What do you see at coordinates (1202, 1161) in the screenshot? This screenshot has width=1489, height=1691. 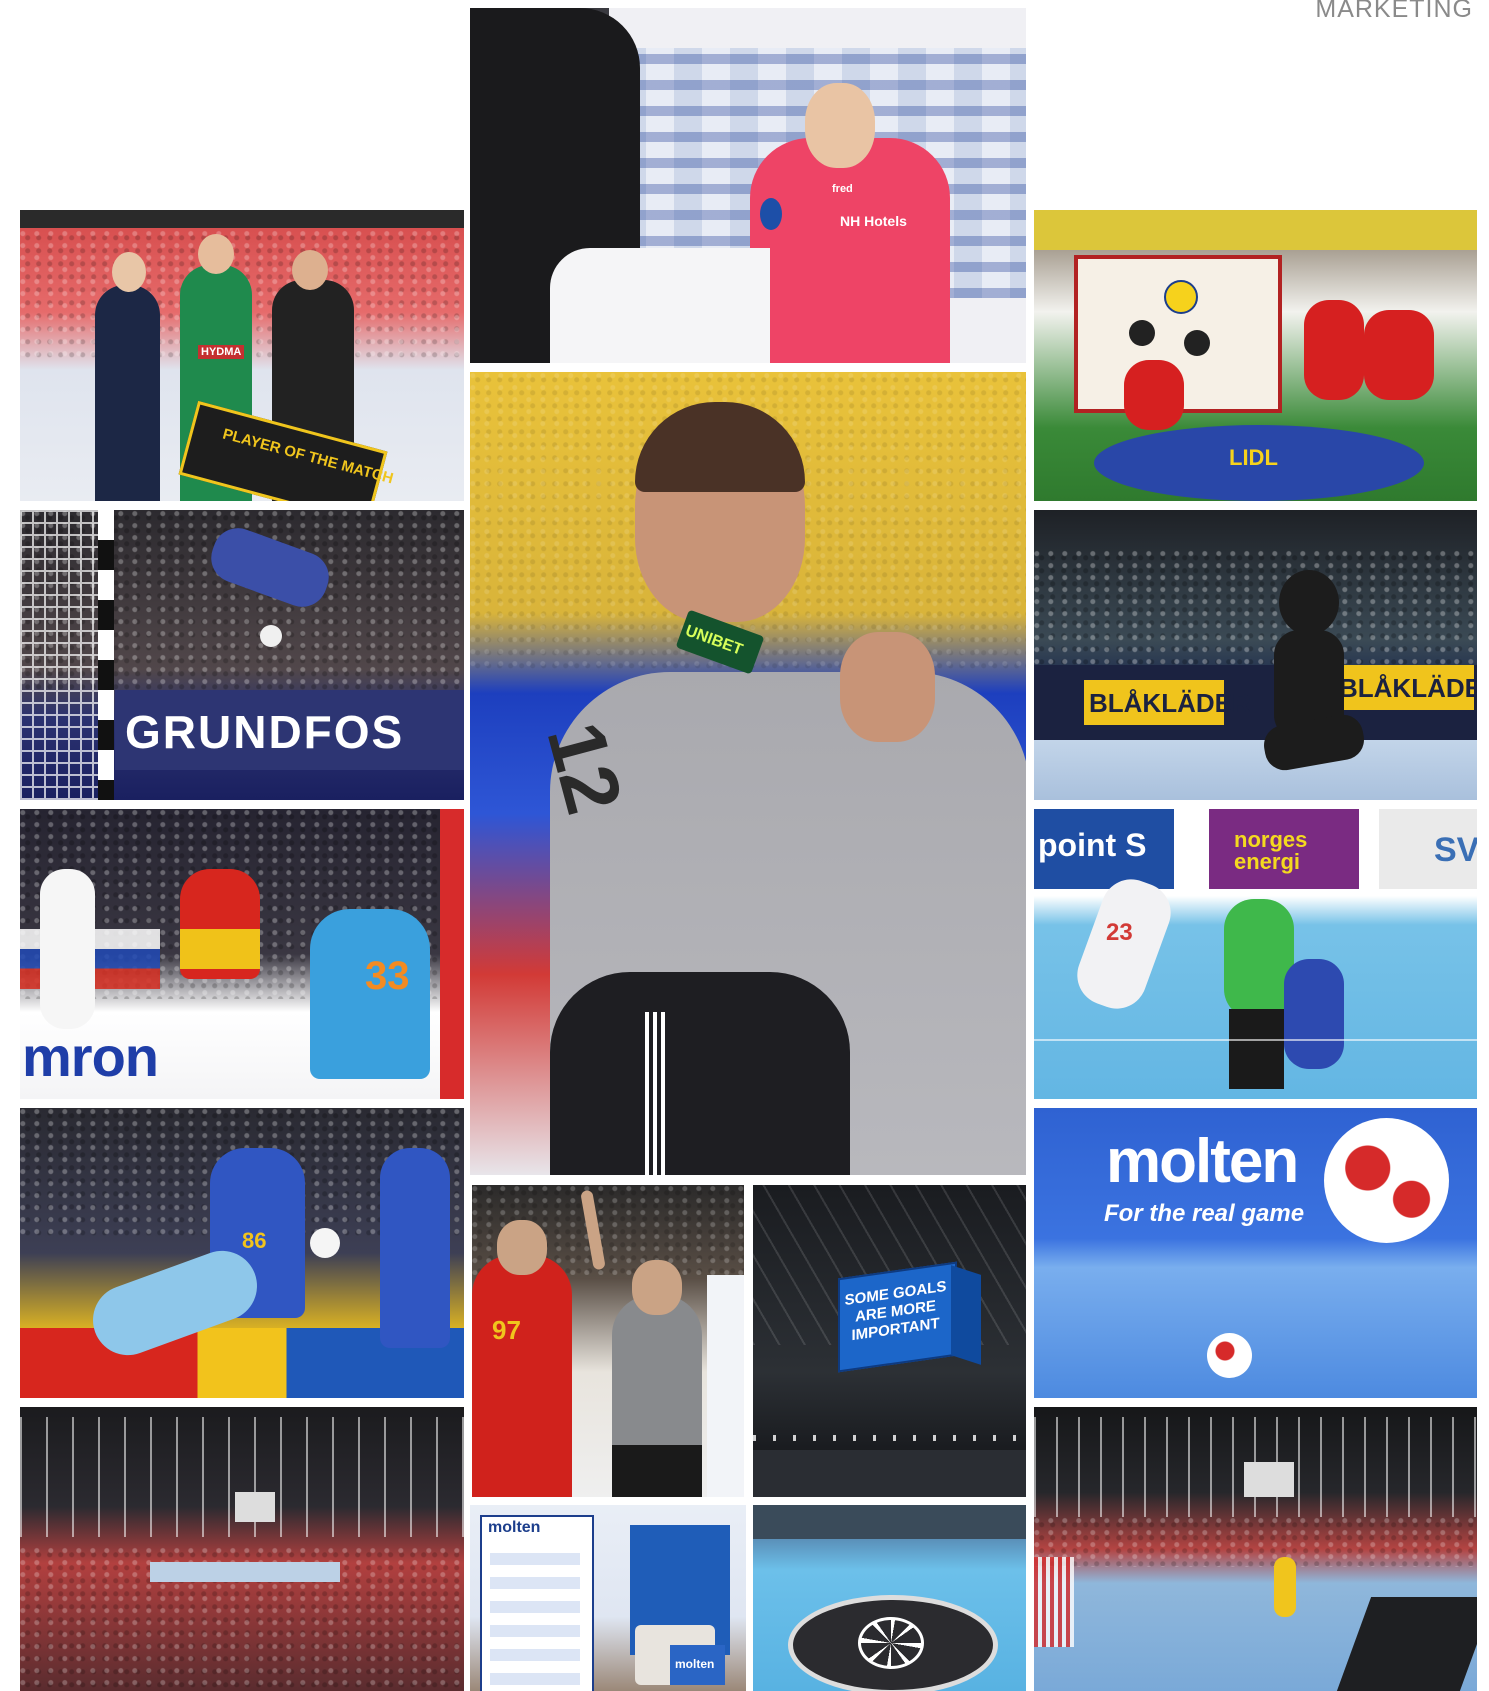 I see `molten-brand: molten` at bounding box center [1202, 1161].